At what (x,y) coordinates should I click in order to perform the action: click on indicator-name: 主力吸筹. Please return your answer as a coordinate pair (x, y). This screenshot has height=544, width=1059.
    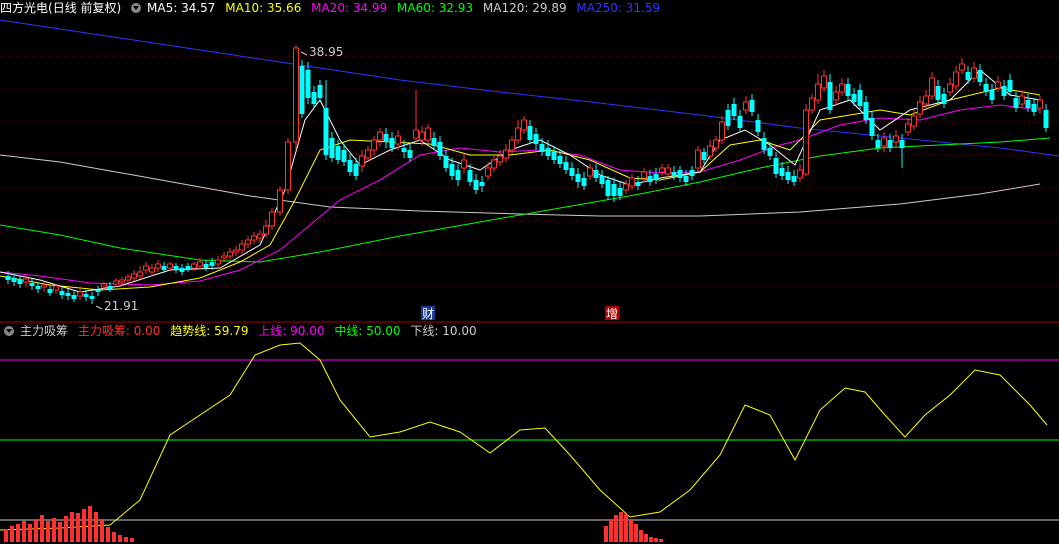
    Looking at the image, I should click on (44, 331).